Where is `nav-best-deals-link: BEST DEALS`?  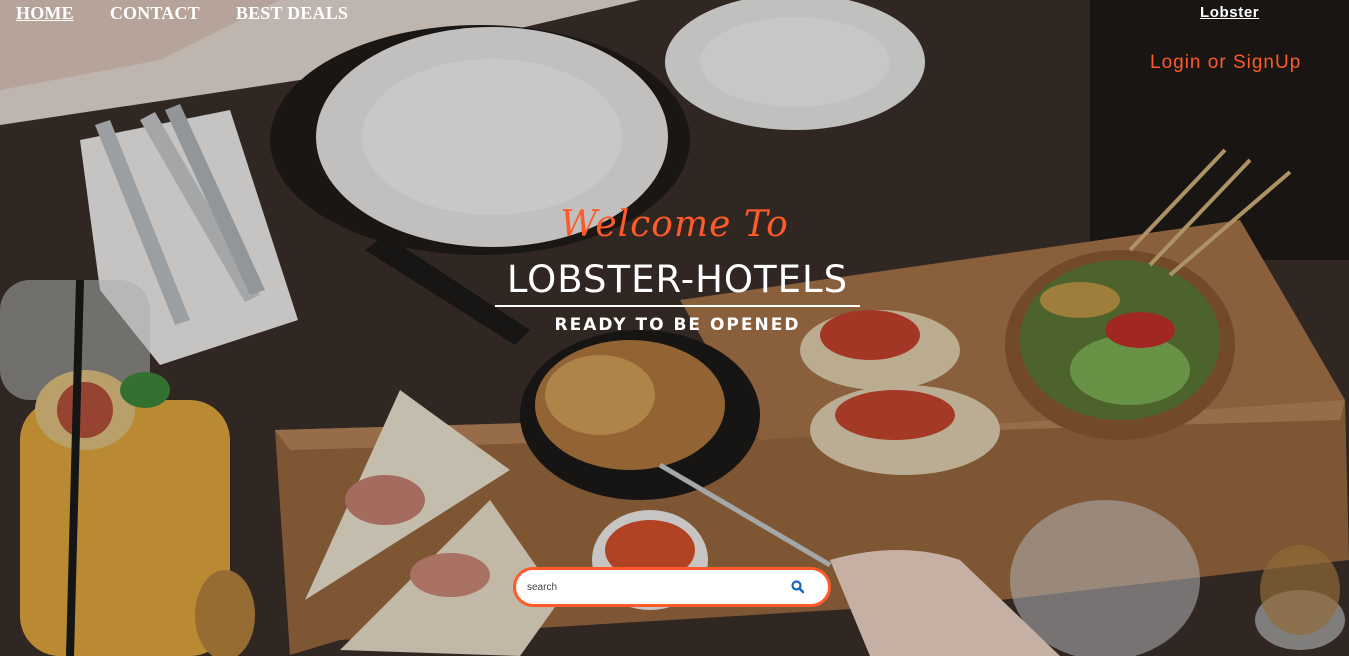
nav-best-deals-link: BEST DEALS is located at coordinates (292, 13).